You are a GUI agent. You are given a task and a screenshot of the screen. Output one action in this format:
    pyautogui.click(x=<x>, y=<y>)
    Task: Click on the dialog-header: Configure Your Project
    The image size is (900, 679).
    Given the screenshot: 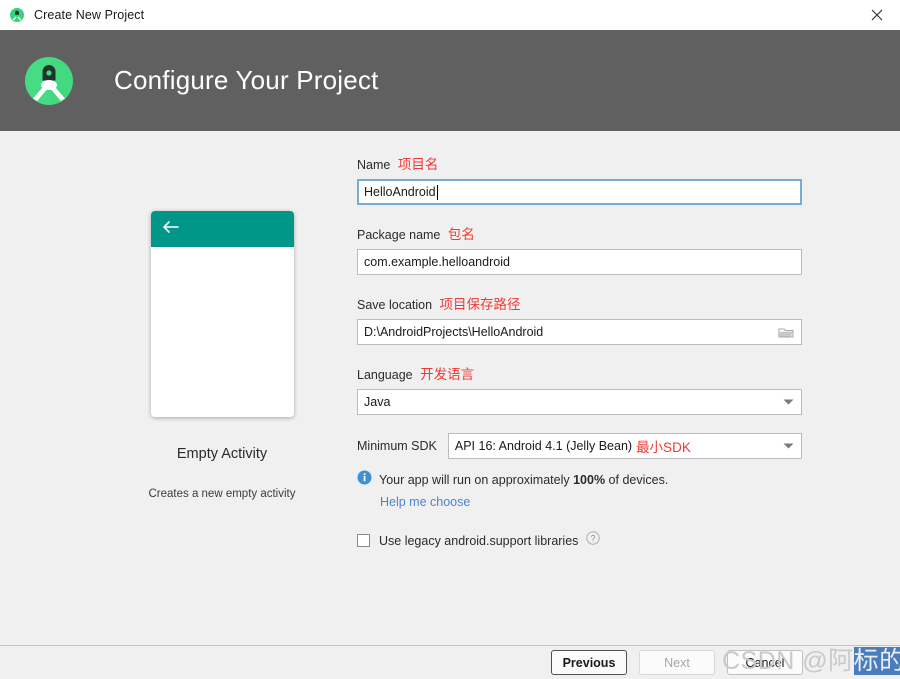 What is the action you would take?
    pyautogui.click(x=450, y=80)
    